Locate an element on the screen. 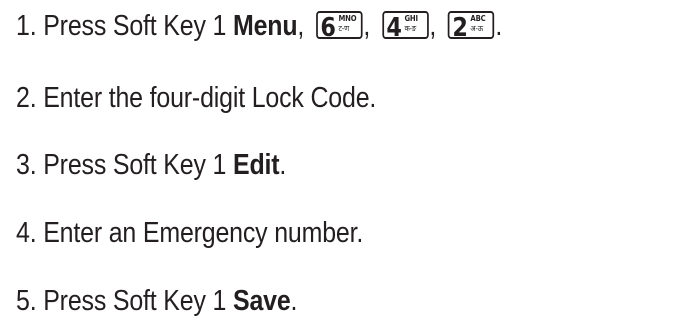  step-punctuation: , is located at coordinates (301, 26).